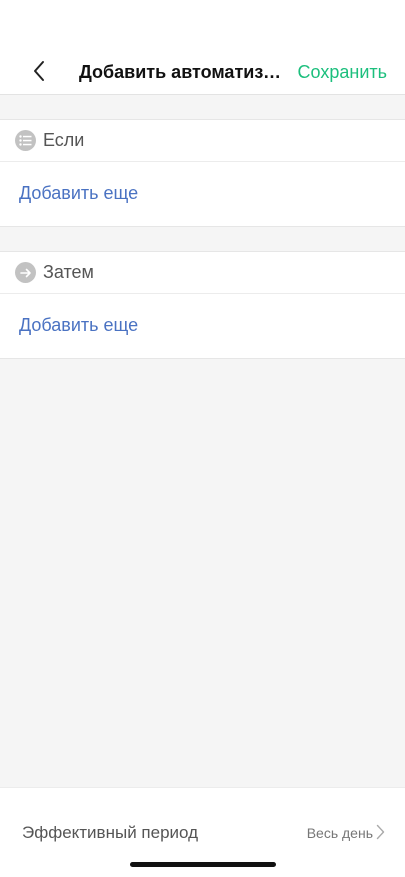  What do you see at coordinates (183, 72) in the screenshot?
I see `page-title: Добавить автоматизацию` at bounding box center [183, 72].